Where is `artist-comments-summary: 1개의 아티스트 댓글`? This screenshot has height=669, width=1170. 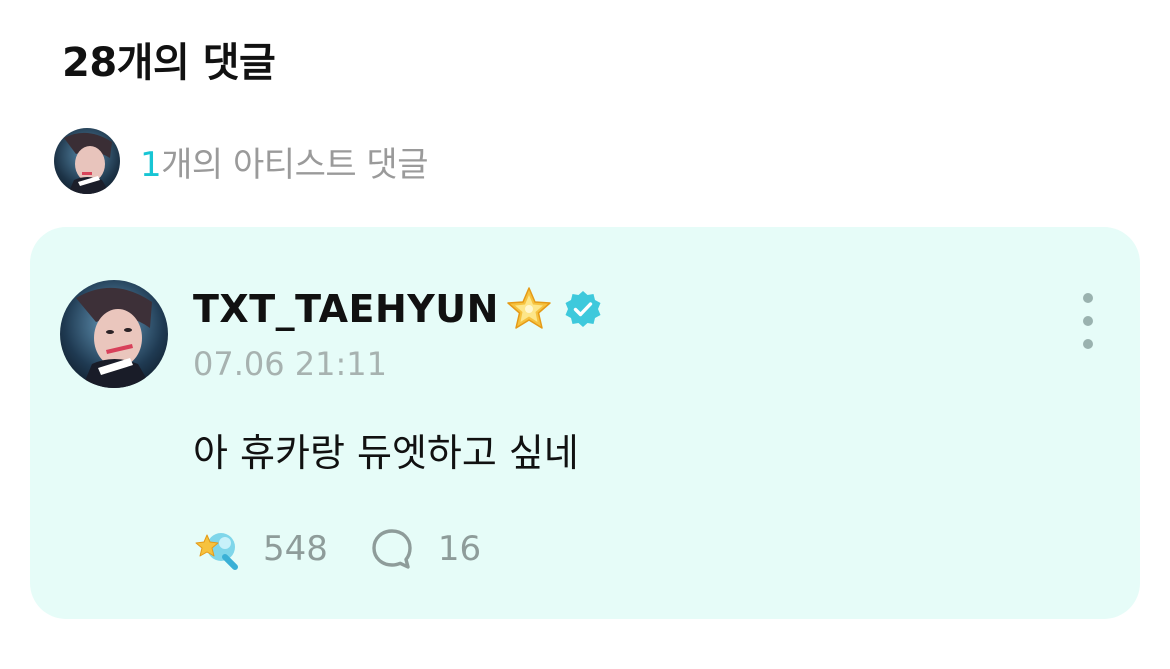
artist-comments-summary: 1개의 아티스트 댓글 is located at coordinates (241, 161).